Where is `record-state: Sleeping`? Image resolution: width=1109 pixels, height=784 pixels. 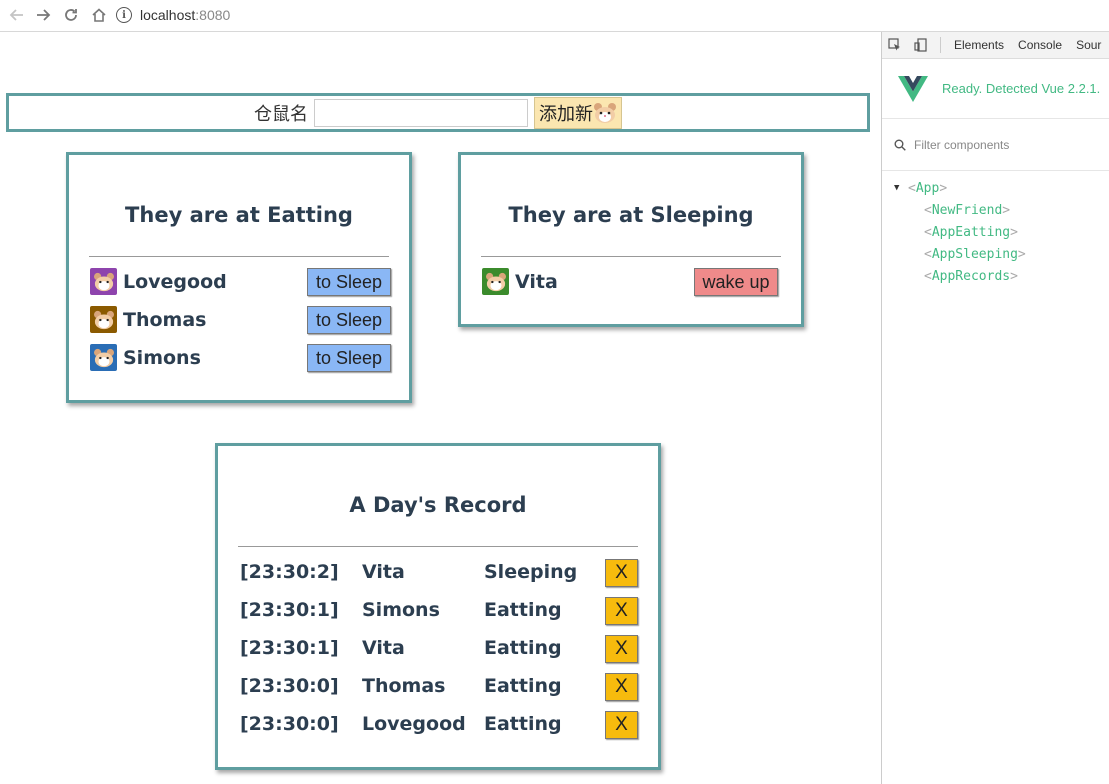
record-state: Sleeping is located at coordinates (531, 572).